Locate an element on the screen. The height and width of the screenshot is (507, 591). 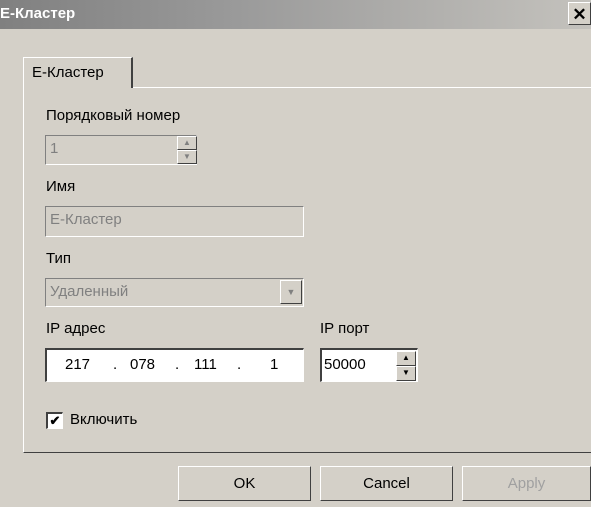
close-icon: ✕ is located at coordinates (579, 13).